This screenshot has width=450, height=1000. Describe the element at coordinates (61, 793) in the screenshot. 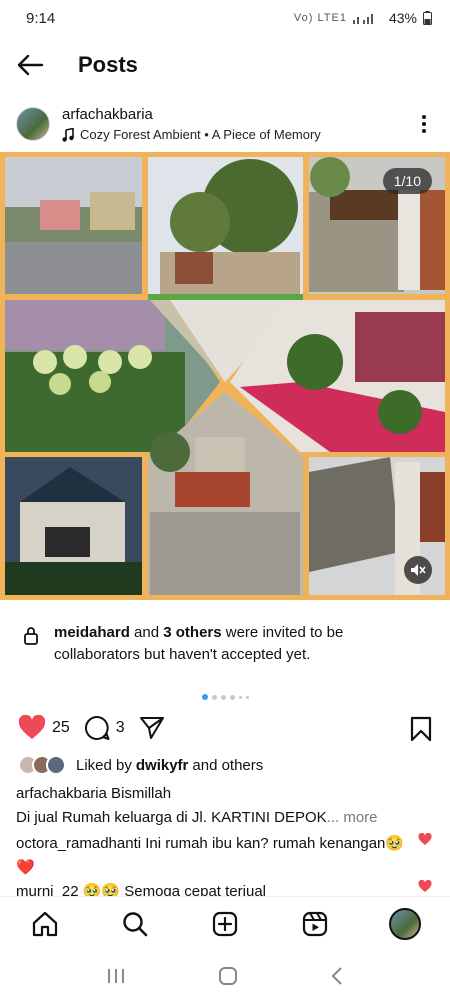

I see `caption-user: arfachakbaria` at that location.